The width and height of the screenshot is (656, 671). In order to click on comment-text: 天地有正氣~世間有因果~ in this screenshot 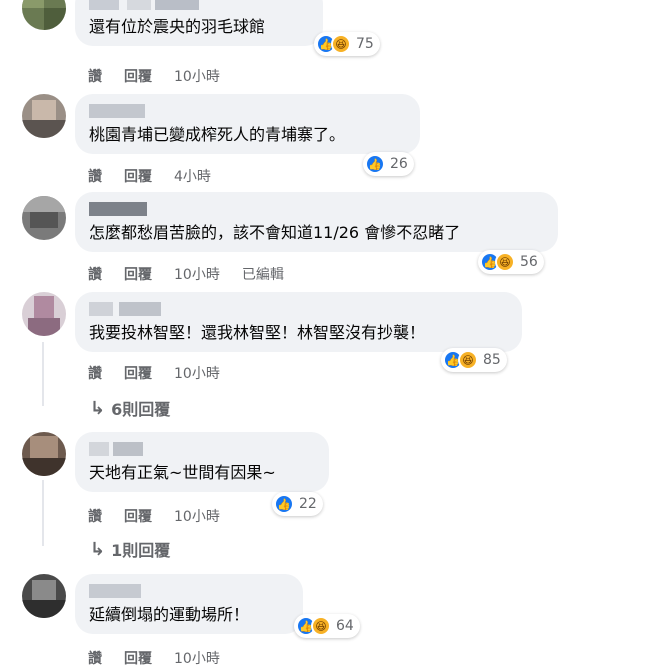, I will do `click(182, 472)`.